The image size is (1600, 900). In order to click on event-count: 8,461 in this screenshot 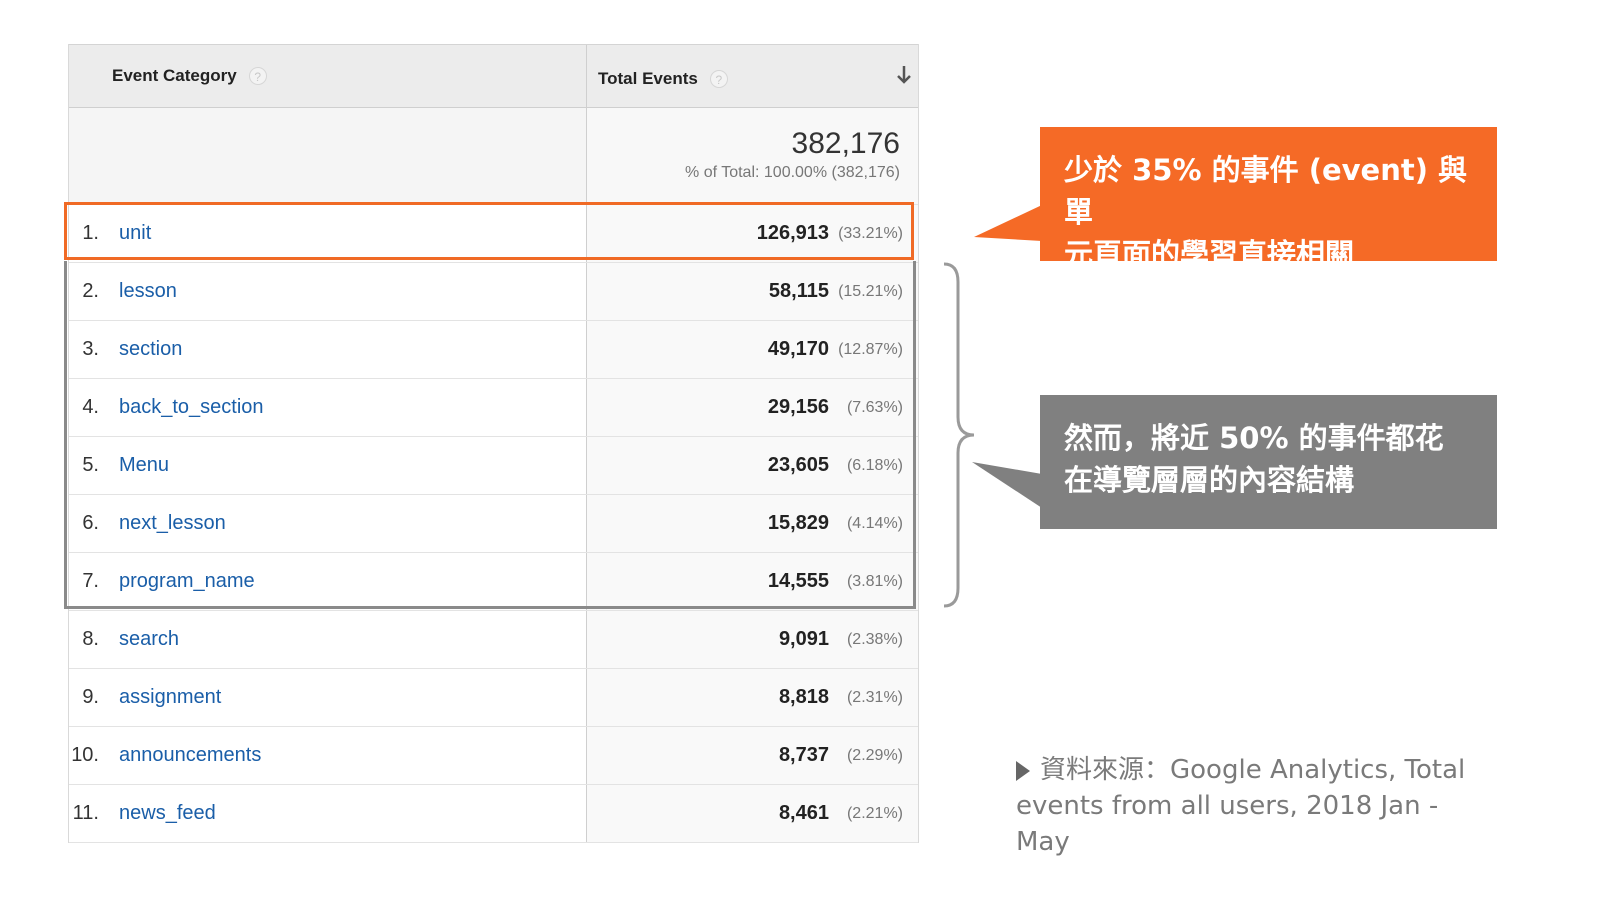, I will do `click(803, 813)`.